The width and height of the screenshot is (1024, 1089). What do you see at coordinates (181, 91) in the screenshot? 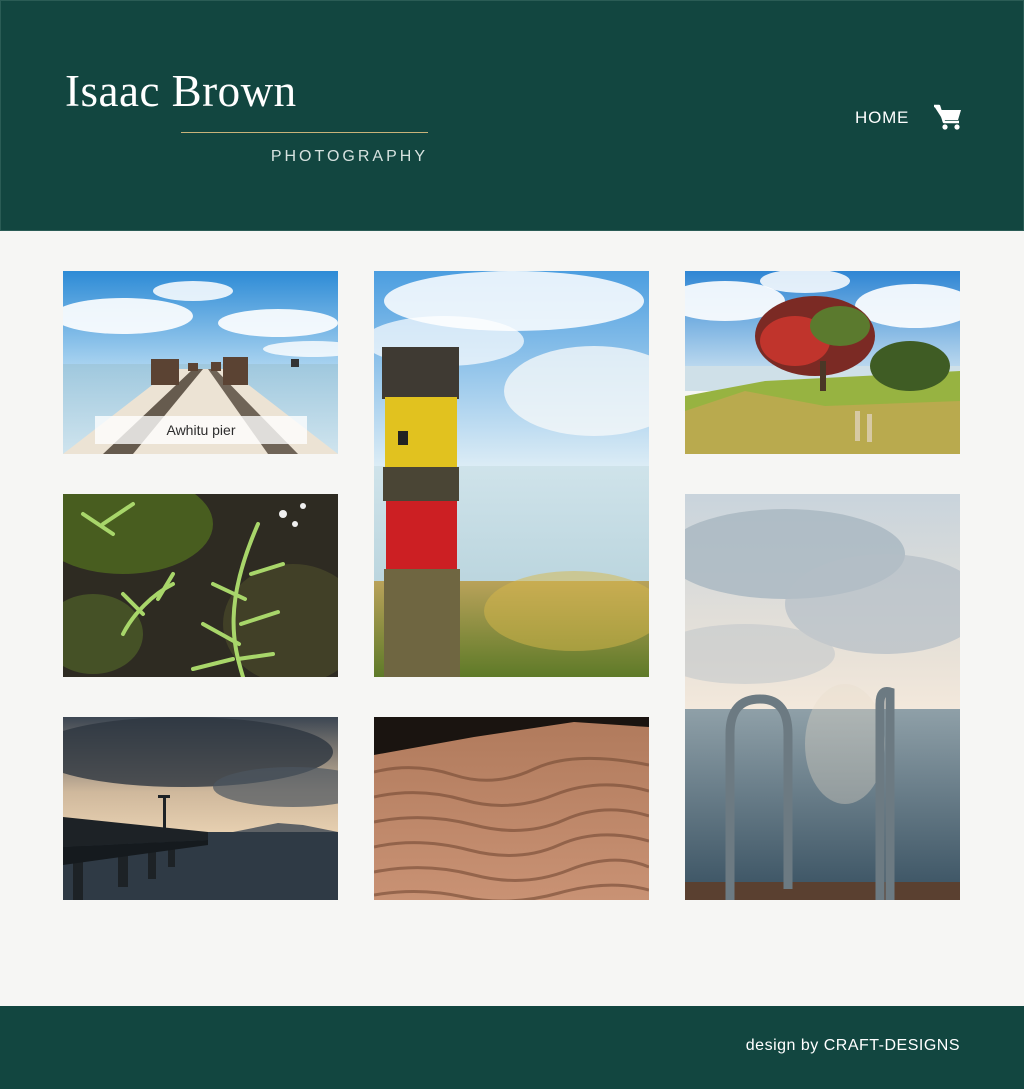
I see `brand-name: Isaac Brown` at bounding box center [181, 91].